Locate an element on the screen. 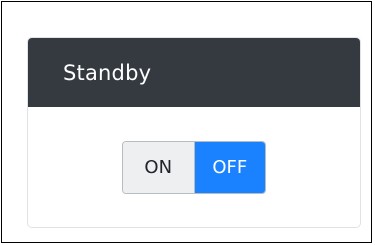  standby-toggle: ON OFF is located at coordinates (194, 167).